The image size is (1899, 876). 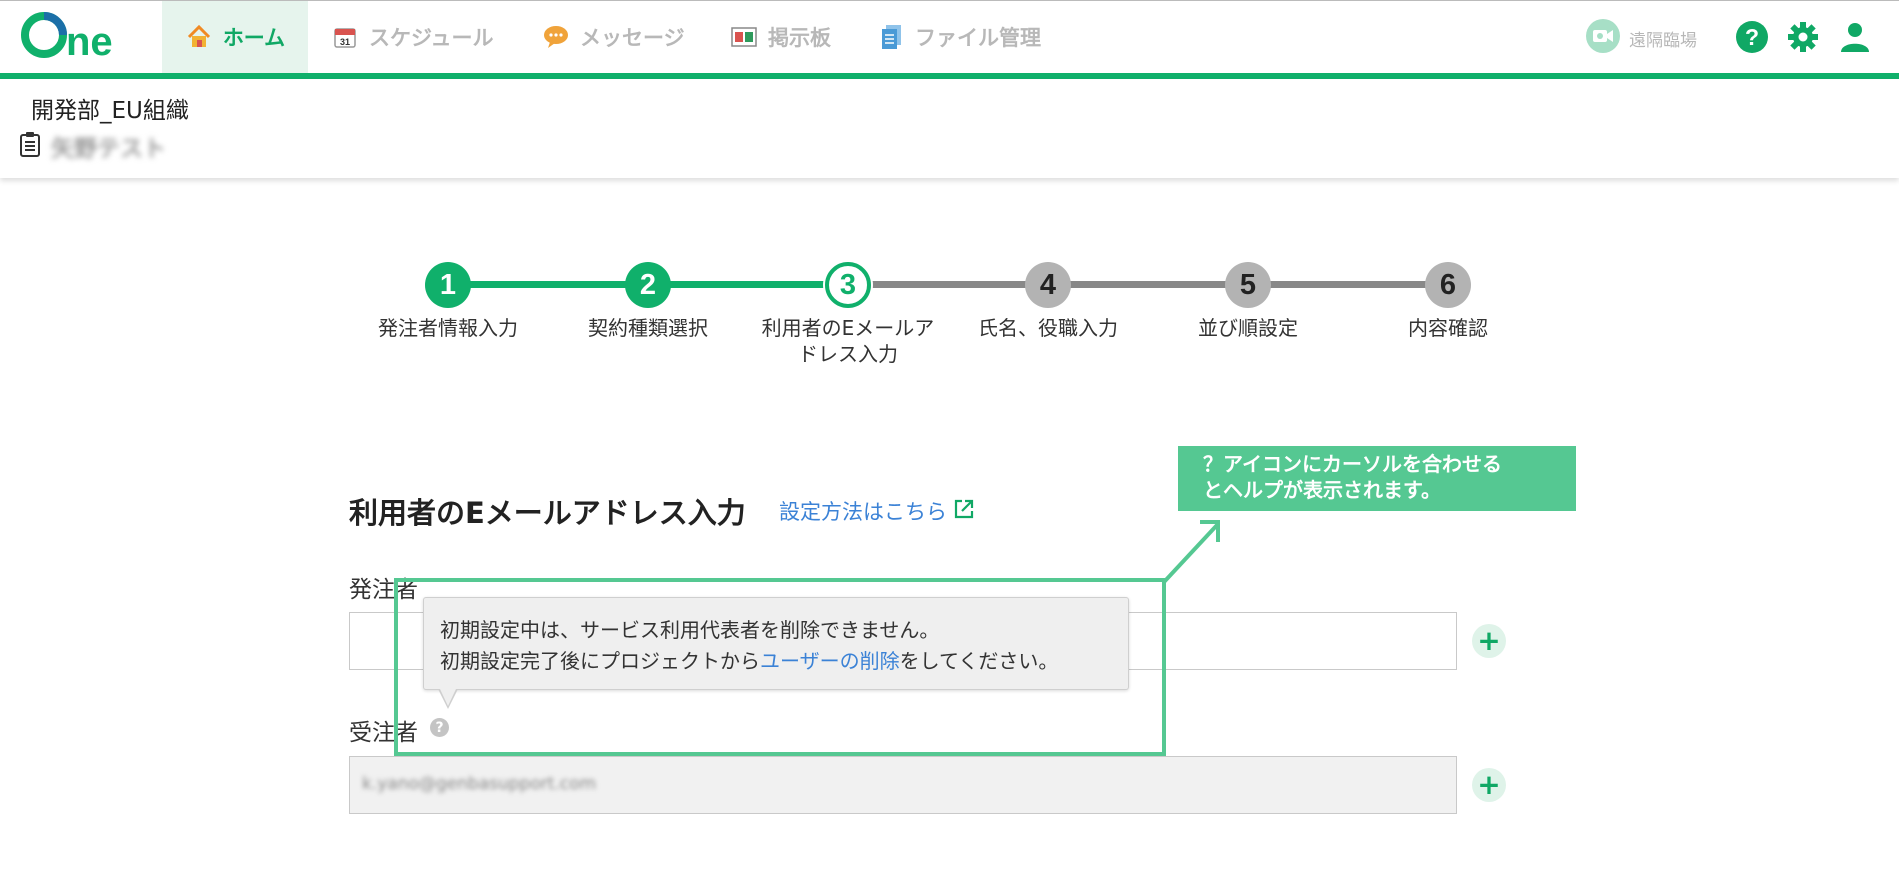 I want to click on svg-text: 31, so click(x=345, y=42).